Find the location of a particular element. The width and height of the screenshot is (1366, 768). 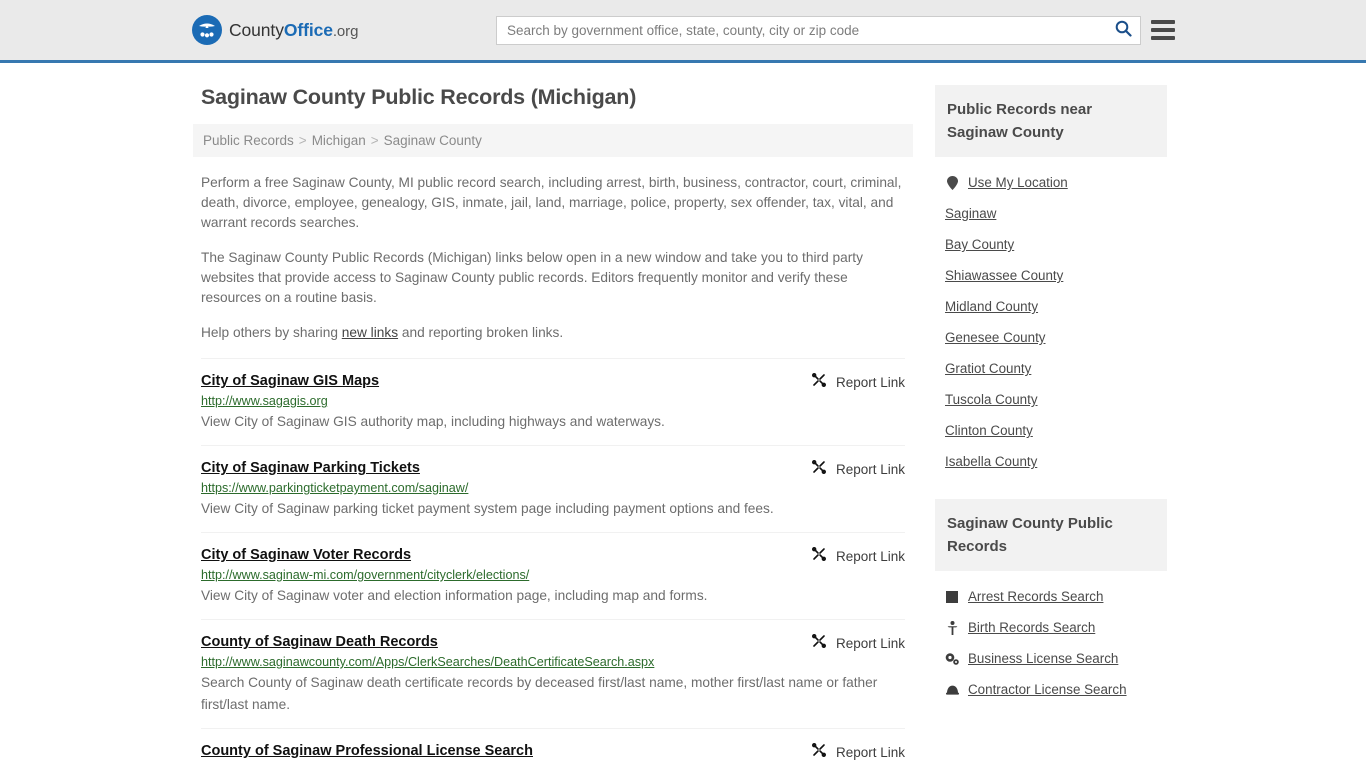

search-icon is located at coordinates (1123, 30).